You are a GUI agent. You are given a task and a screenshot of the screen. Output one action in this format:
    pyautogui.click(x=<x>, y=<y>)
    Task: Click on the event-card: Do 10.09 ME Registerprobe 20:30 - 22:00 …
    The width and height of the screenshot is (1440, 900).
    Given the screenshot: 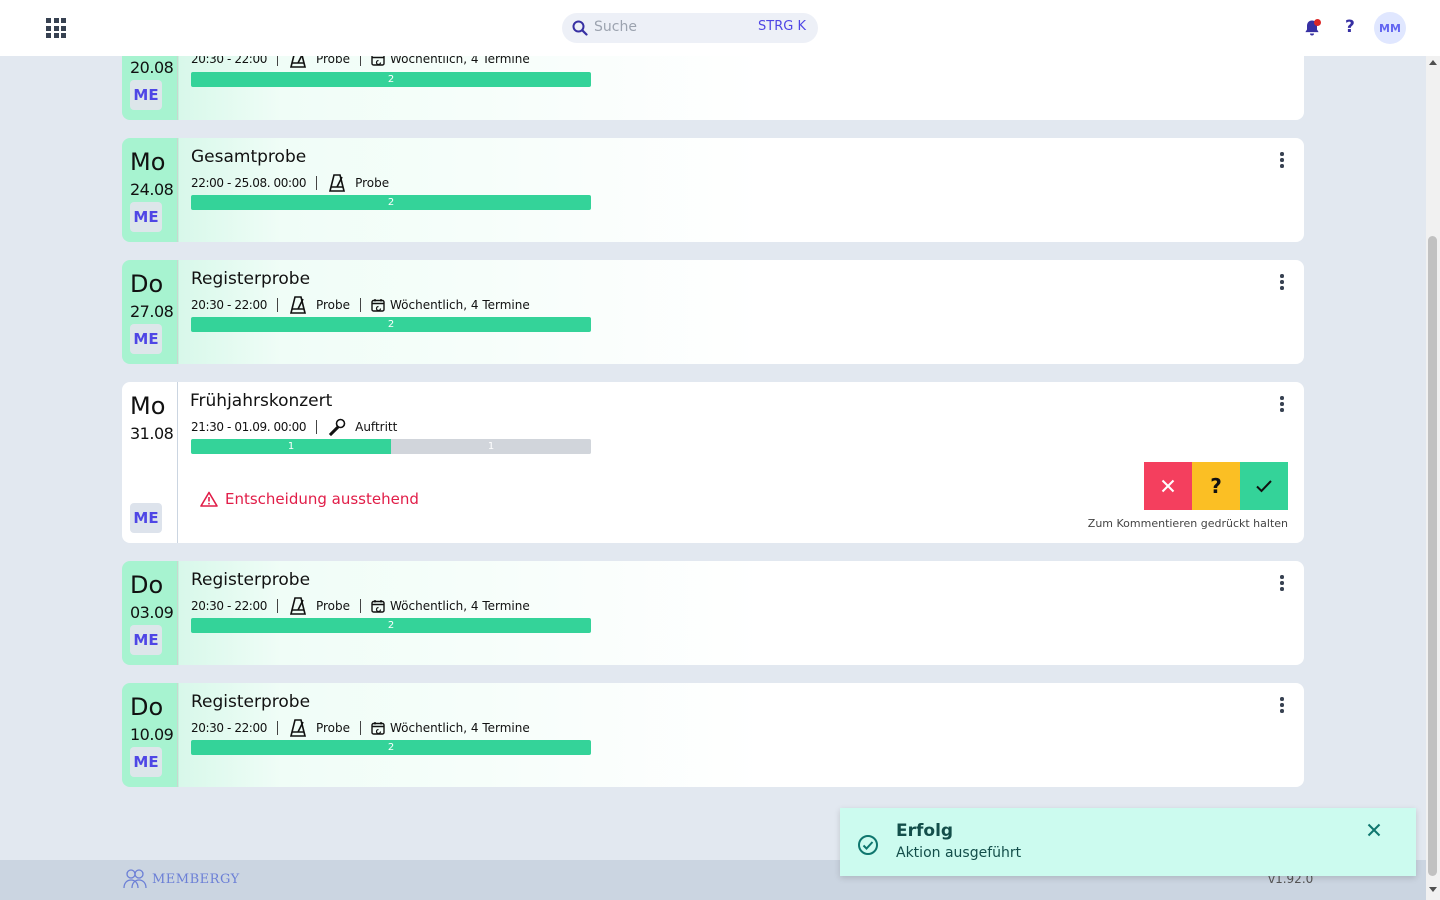 What is the action you would take?
    pyautogui.click(x=713, y=735)
    